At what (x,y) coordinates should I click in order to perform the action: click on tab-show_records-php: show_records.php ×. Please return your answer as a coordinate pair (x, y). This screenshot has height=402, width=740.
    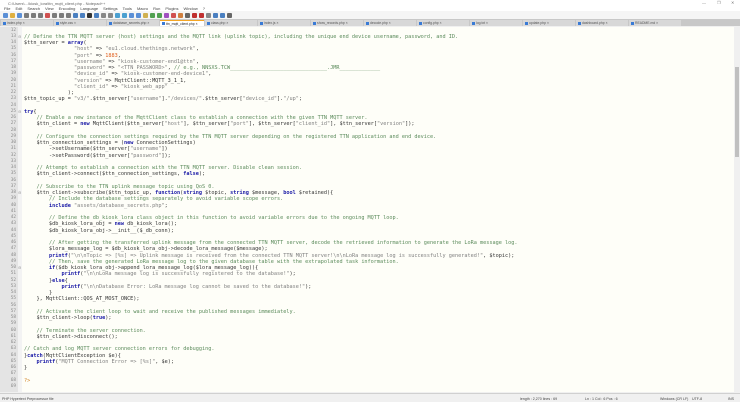
    Looking at the image, I should click on (337, 23).